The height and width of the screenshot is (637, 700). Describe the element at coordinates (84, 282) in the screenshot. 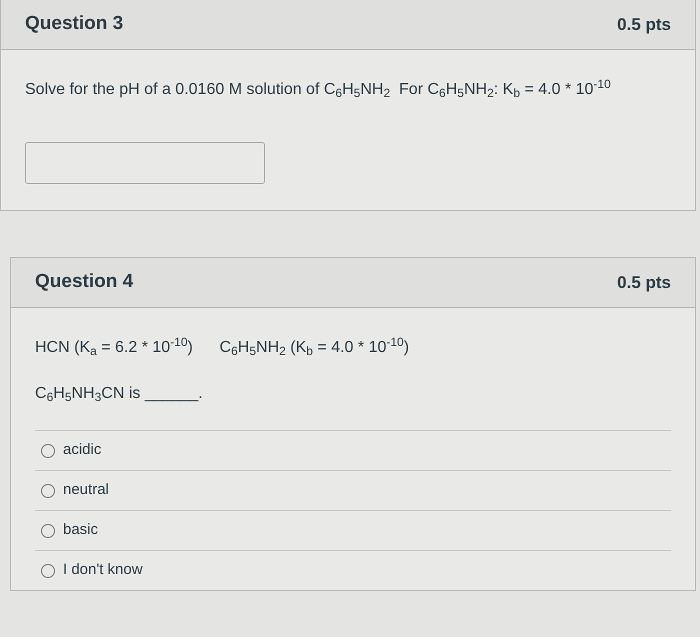

I see `question-title: Question 4` at that location.